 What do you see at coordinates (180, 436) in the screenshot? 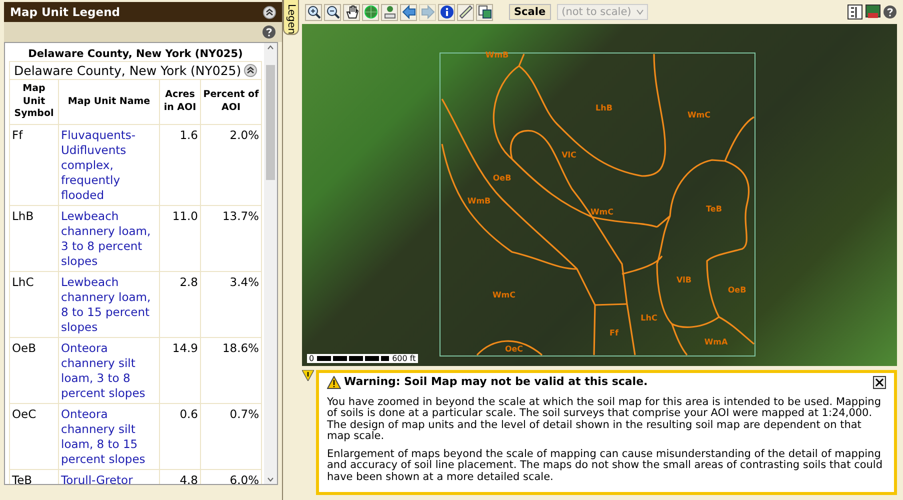
I see `table-cell: 0.6` at bounding box center [180, 436].